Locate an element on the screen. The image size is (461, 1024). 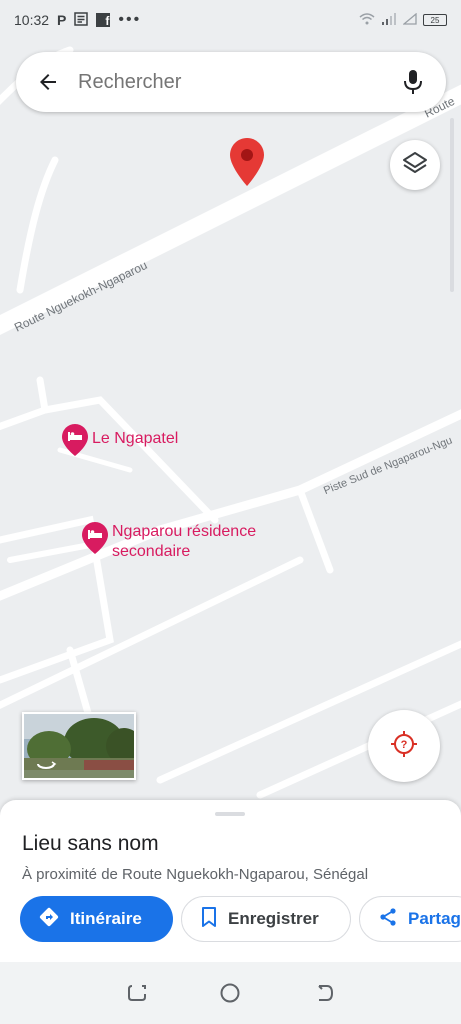
directions-button: Itinéraire is located at coordinates (96, 919).